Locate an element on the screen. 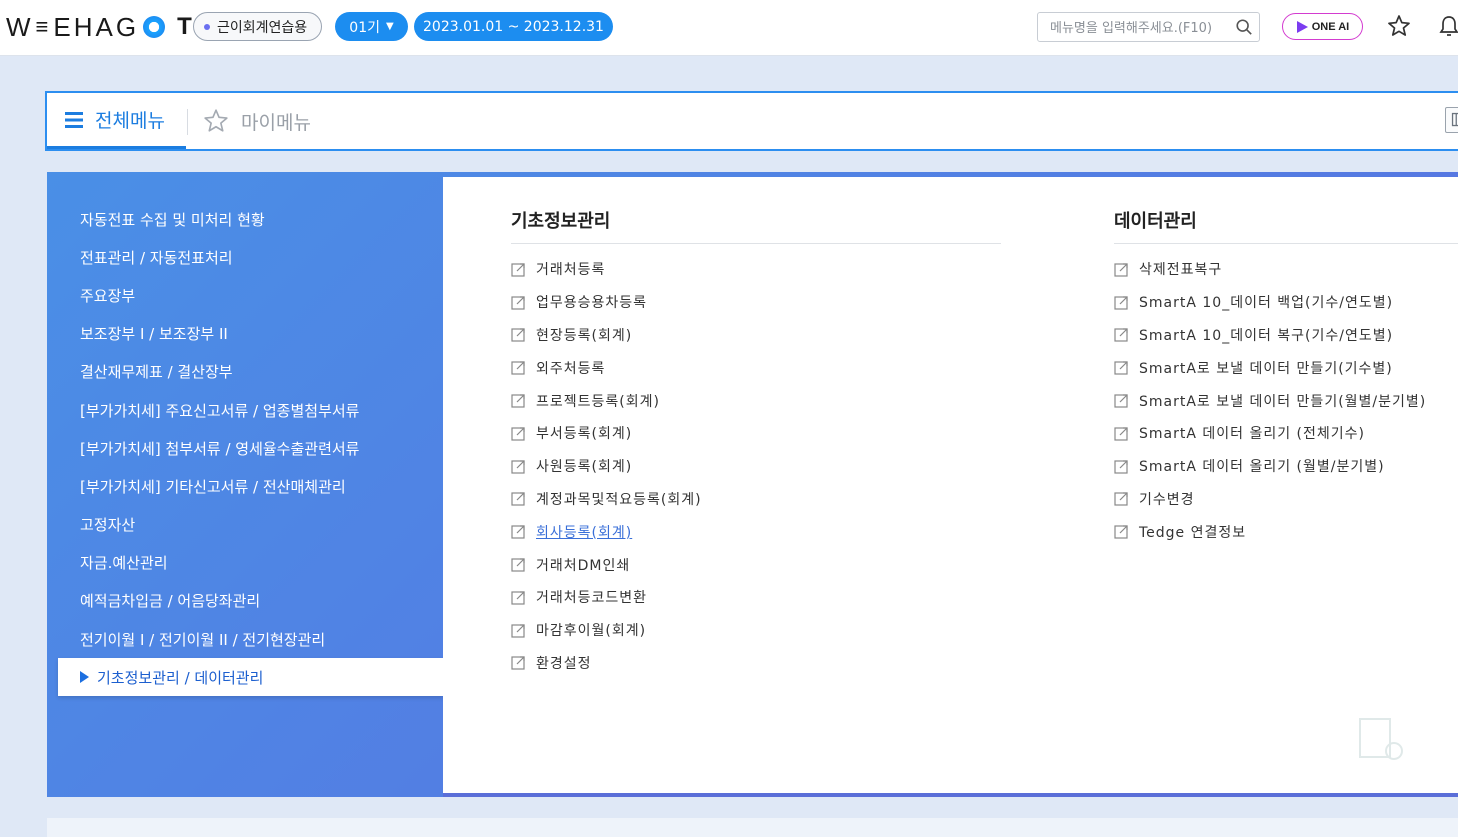  oneai-label: ONE AI is located at coordinates (1330, 26).